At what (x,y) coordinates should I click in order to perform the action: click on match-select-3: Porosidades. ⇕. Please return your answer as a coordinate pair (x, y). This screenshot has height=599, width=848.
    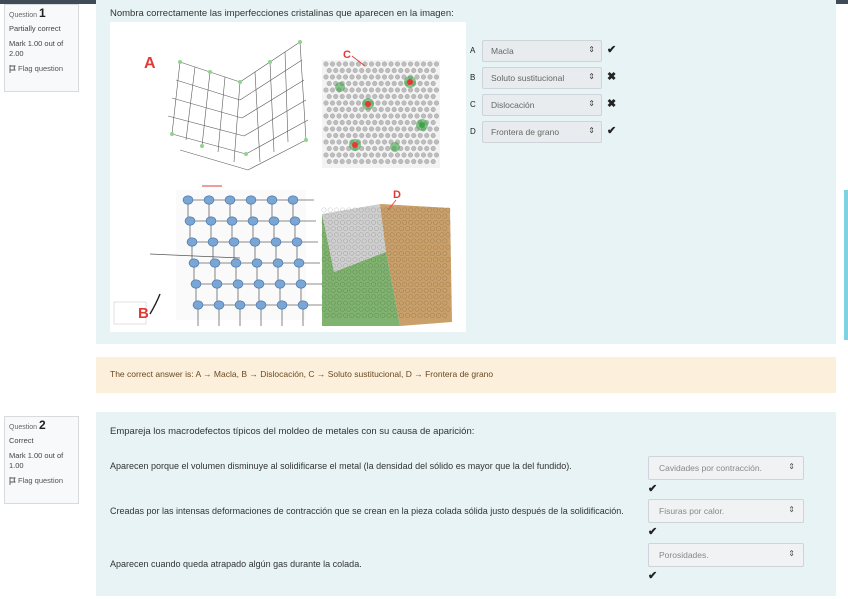
    Looking at the image, I should click on (726, 555).